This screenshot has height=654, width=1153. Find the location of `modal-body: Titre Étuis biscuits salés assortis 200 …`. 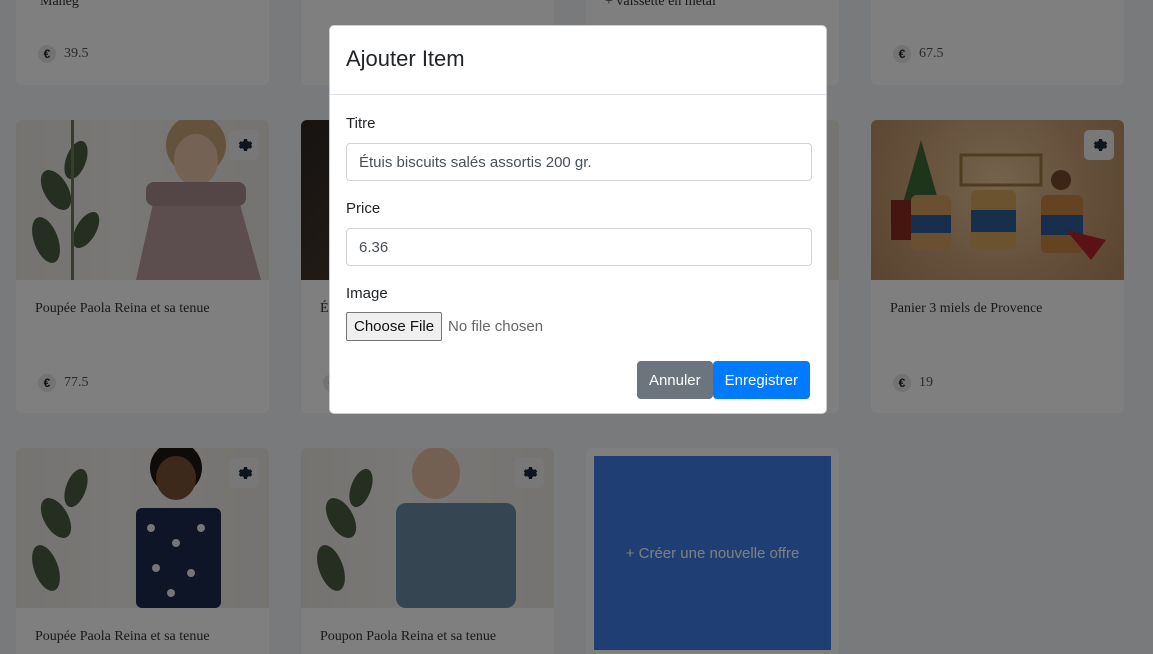

modal-body: Titre Étuis biscuits salés assortis 200 … is located at coordinates (578, 228).